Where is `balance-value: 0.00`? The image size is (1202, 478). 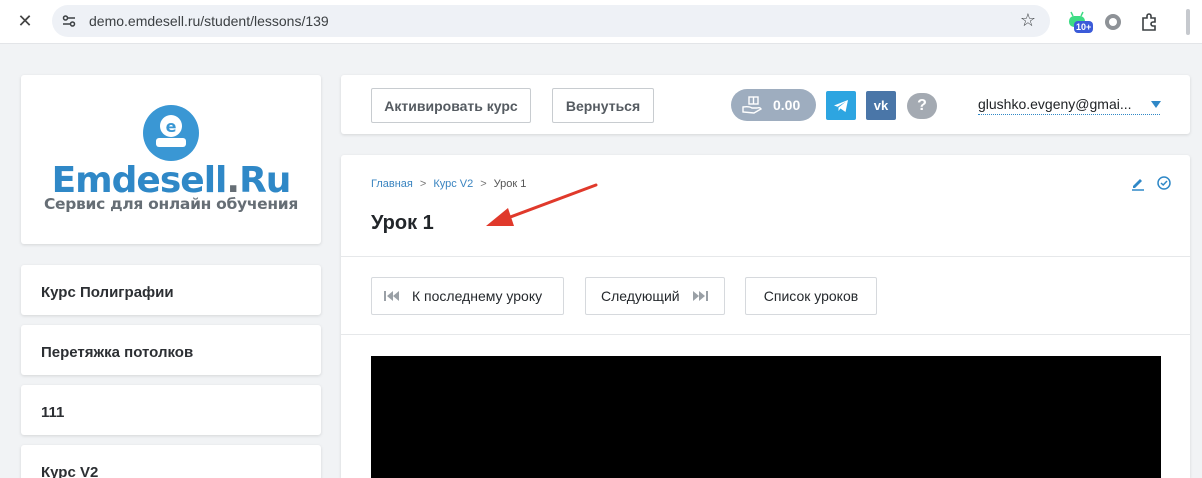 balance-value: 0.00 is located at coordinates (787, 105).